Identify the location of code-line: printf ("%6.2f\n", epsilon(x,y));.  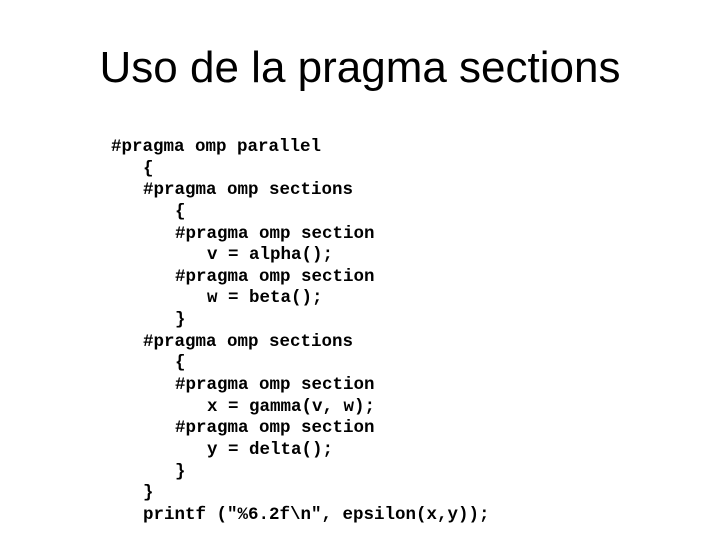
(316, 514).